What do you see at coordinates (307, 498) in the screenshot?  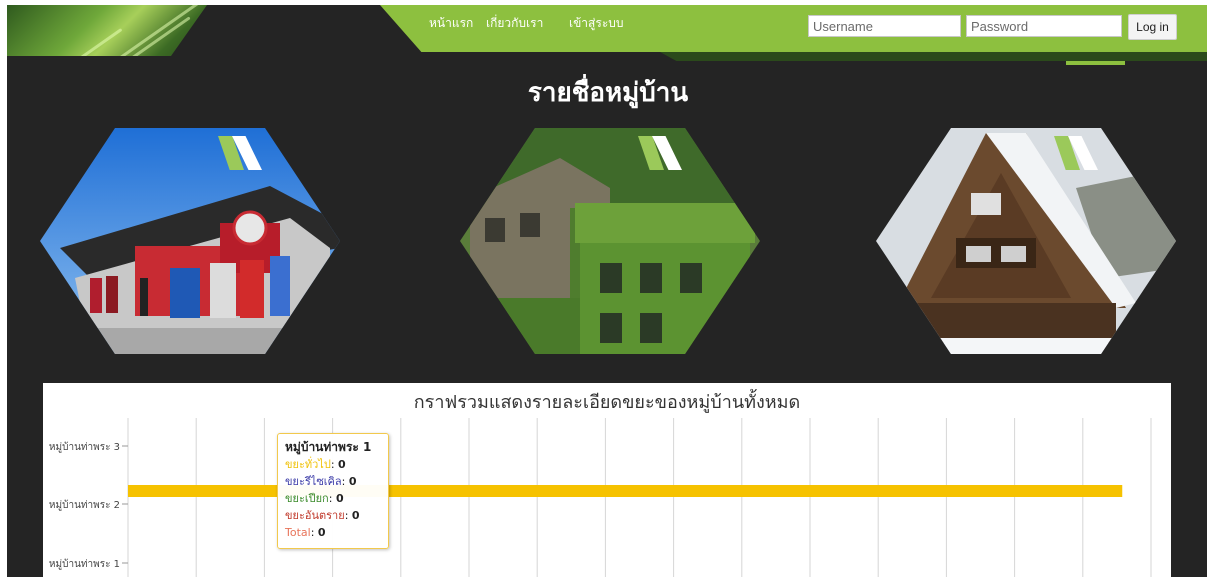 I see `tooltip-row-label: ขยะเปียก` at bounding box center [307, 498].